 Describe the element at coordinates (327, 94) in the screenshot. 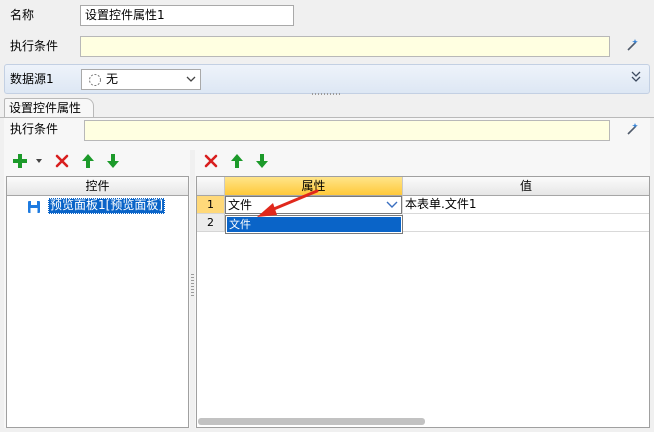

I see `resize-grip` at that location.